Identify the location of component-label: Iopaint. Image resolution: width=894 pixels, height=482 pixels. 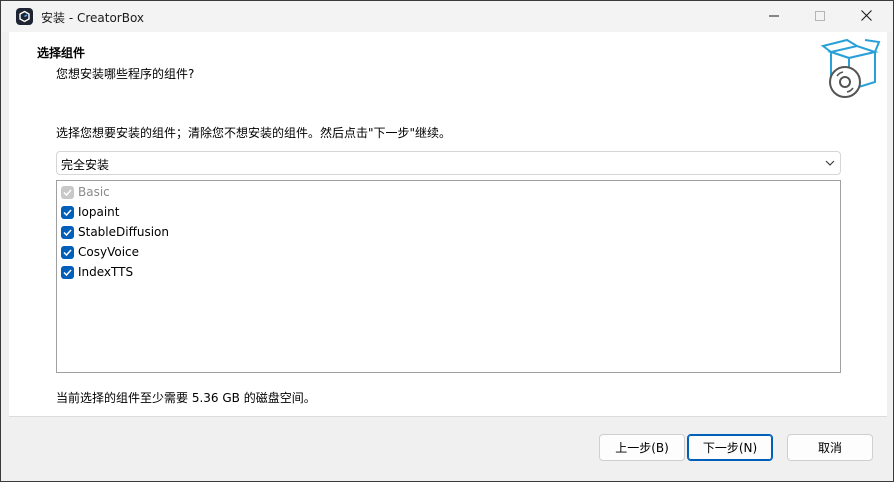
(99, 212).